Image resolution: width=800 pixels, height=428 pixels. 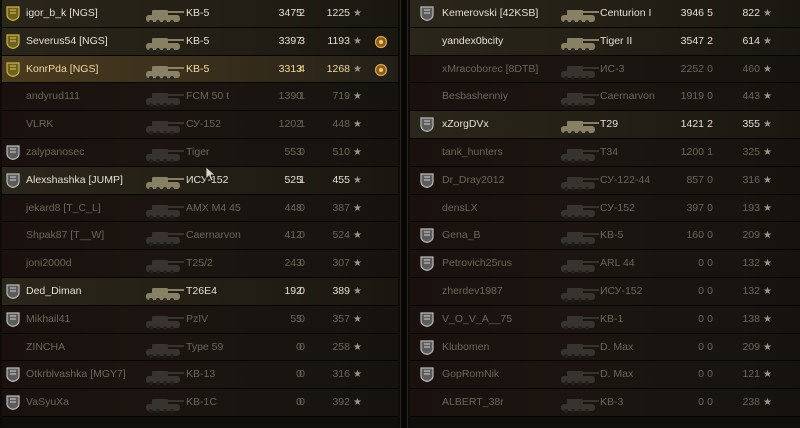 I want to click on medal-icon, so click(x=381, y=70).